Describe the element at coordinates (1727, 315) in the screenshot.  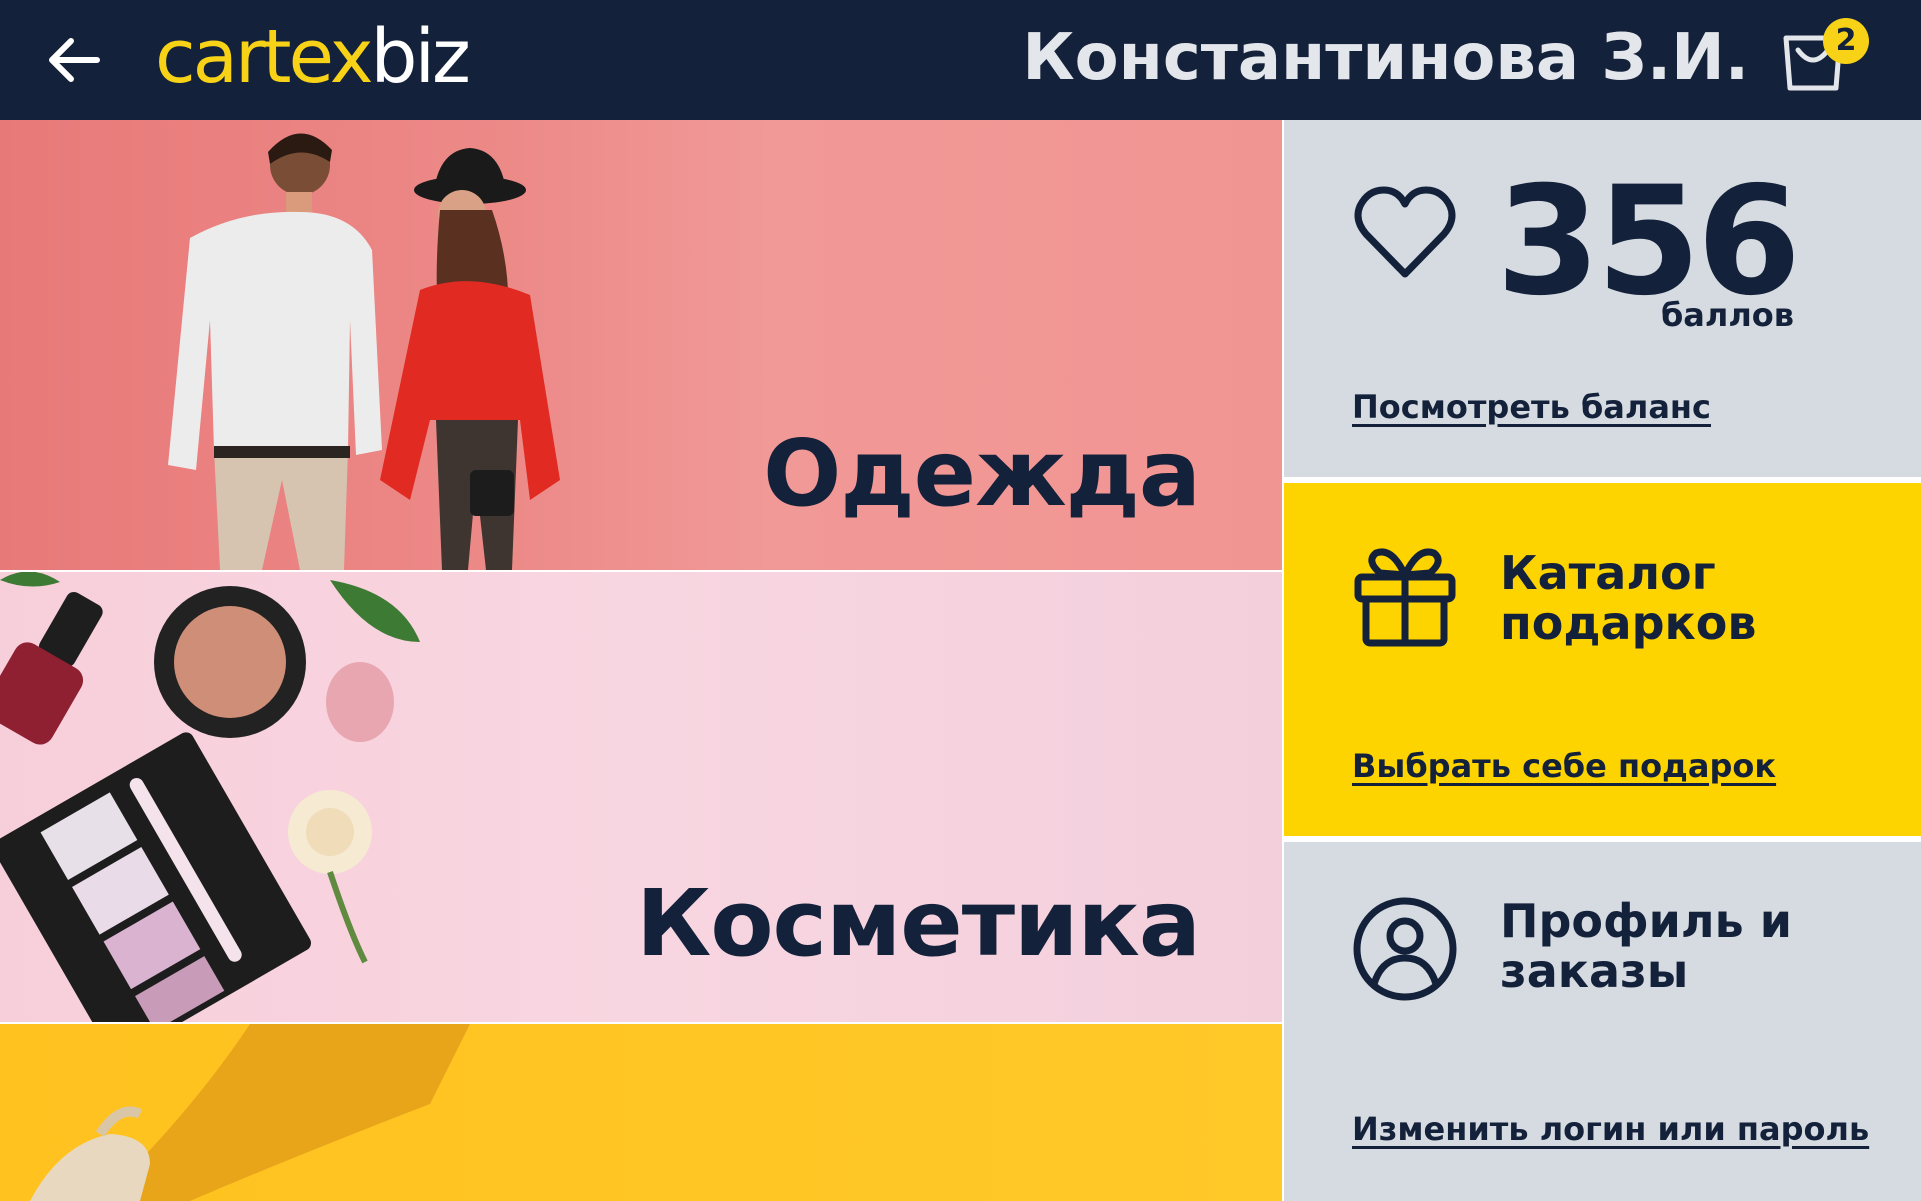
I see `points-unit: баллов` at that location.